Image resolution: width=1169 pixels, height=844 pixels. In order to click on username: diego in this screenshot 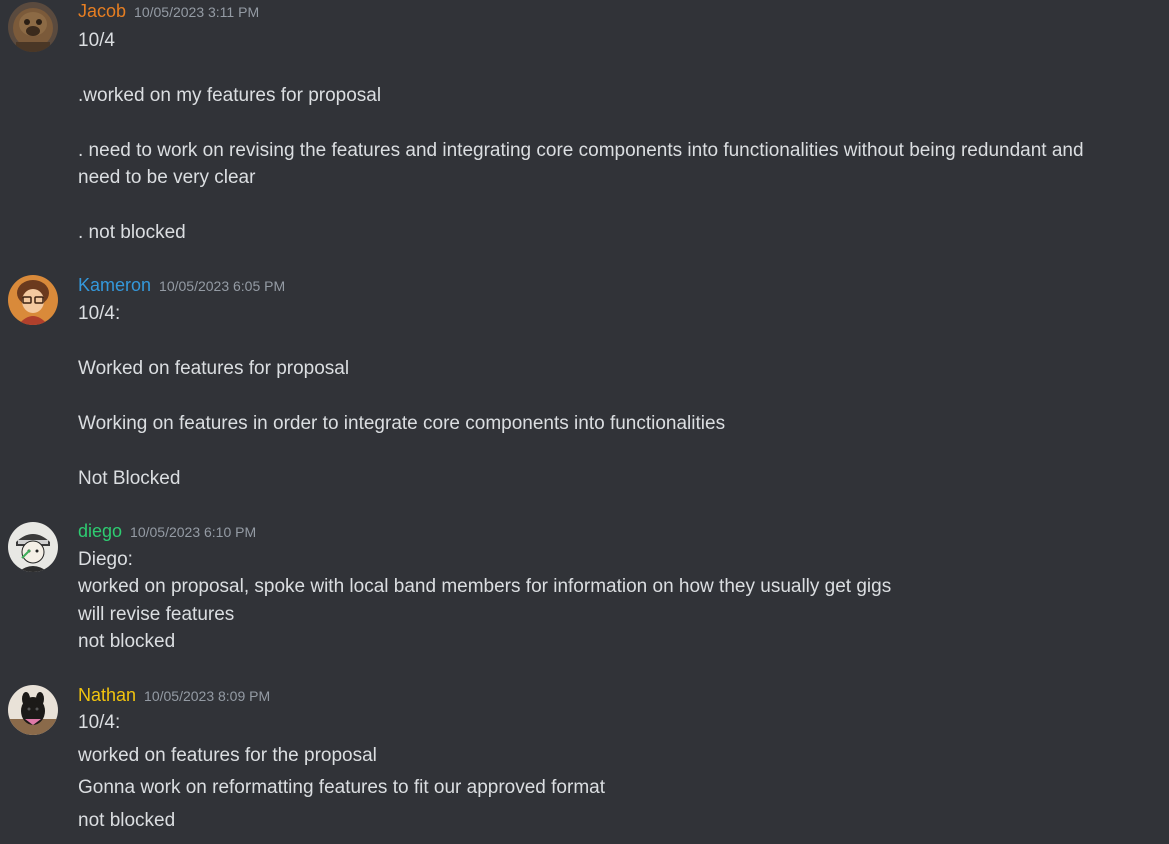, I will do `click(100, 531)`.